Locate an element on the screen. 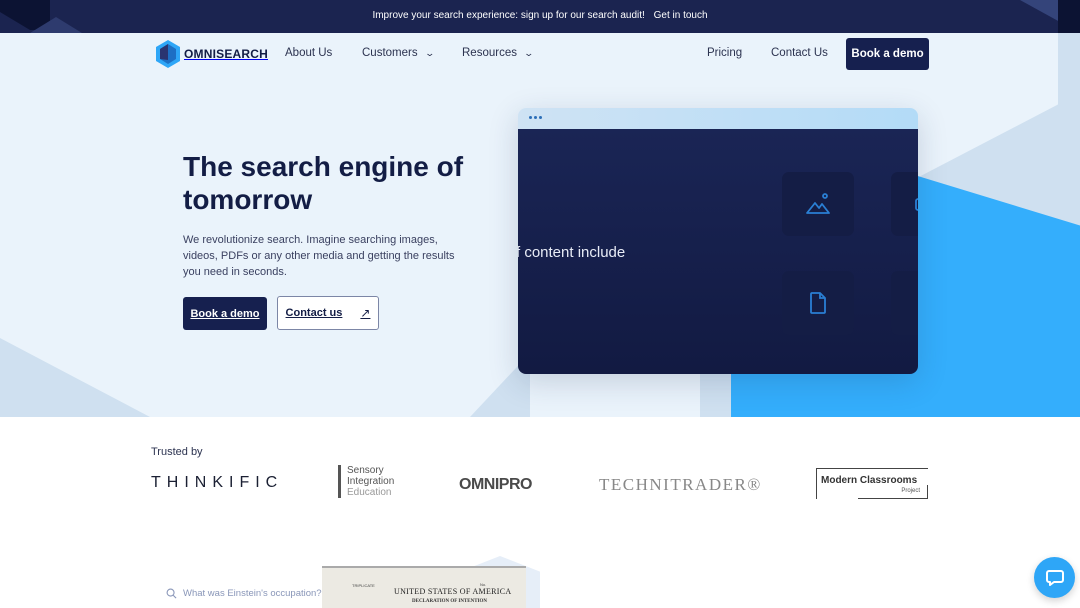  get-in-touch-link: Get in touch is located at coordinates (681, 15).